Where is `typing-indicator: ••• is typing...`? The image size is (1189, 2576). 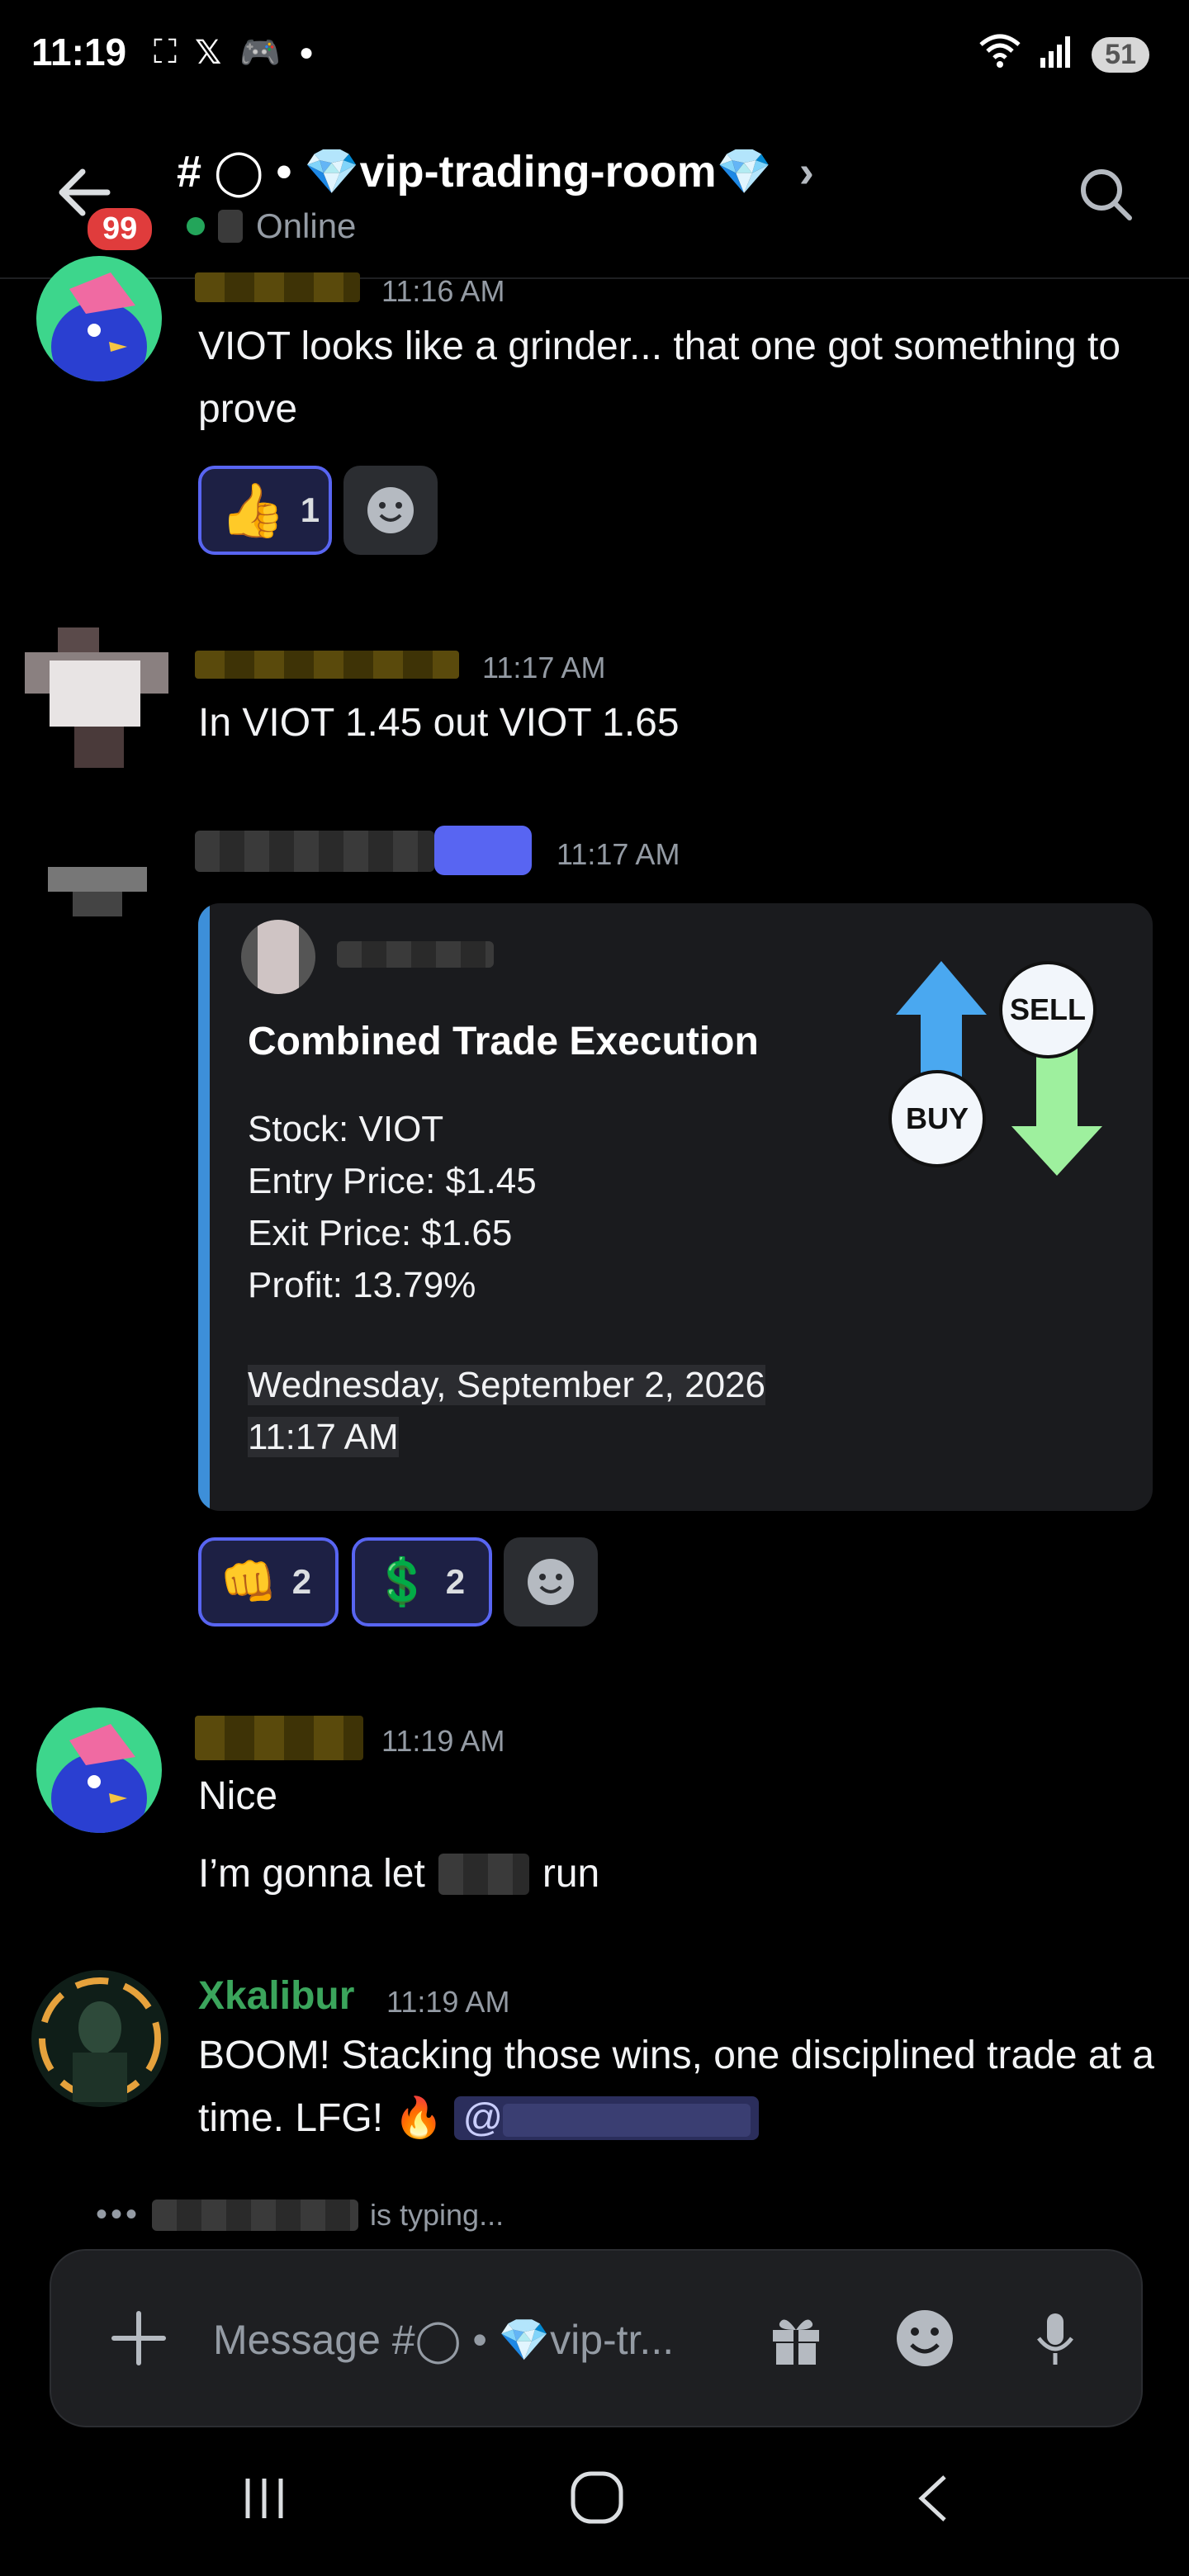 typing-indicator: ••• is typing... is located at coordinates (300, 2214).